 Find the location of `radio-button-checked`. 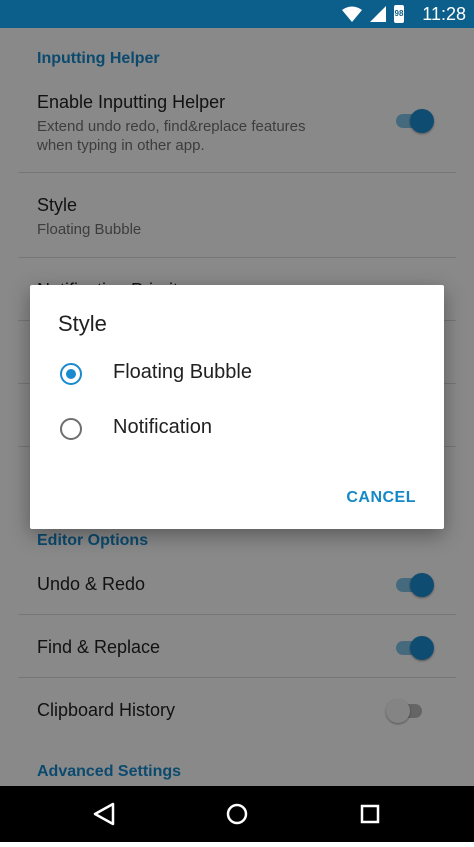

radio-button-checked is located at coordinates (71, 374).